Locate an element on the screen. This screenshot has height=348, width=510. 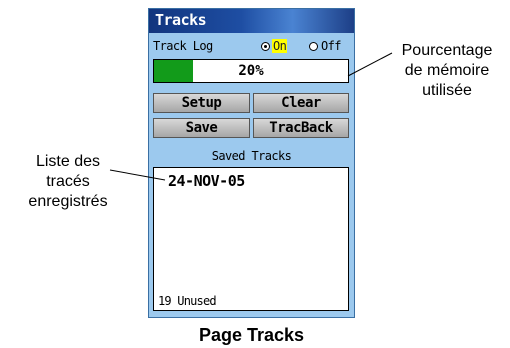
list-callout-line1: Liste des is located at coordinates (68, 161).